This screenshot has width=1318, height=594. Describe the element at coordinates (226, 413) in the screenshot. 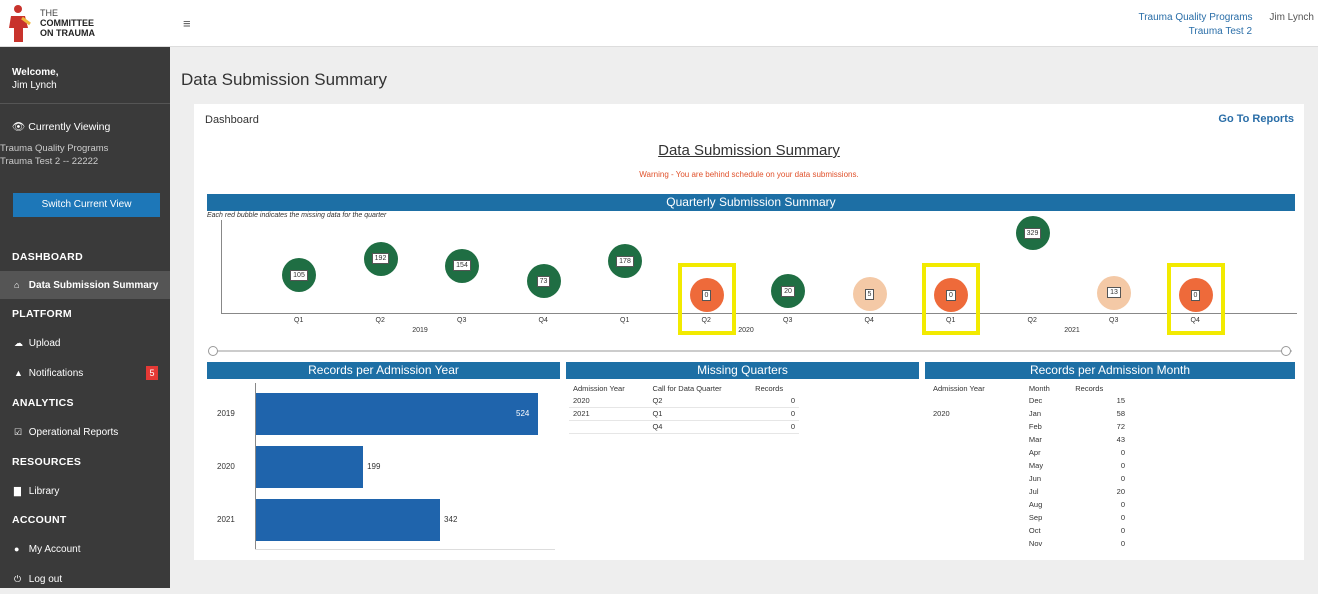

I see `year-bar-label: 2019` at that location.